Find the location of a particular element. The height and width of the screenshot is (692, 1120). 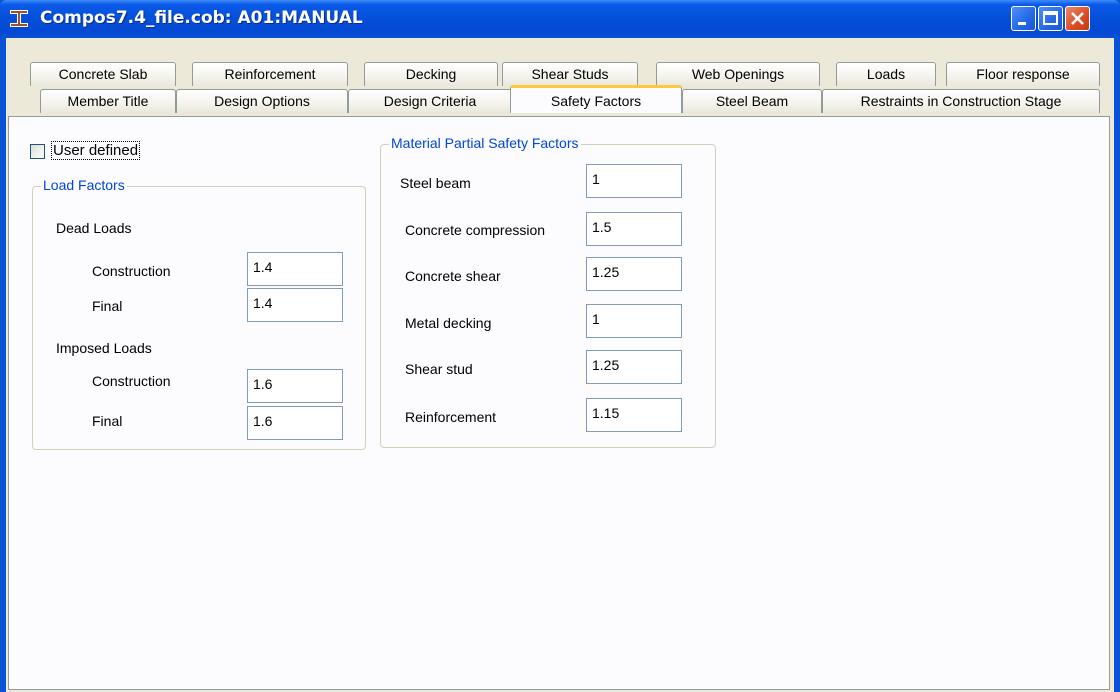

title-bar: Compos7.4_file.cob: A01:MANUAL is located at coordinates (560, 19).